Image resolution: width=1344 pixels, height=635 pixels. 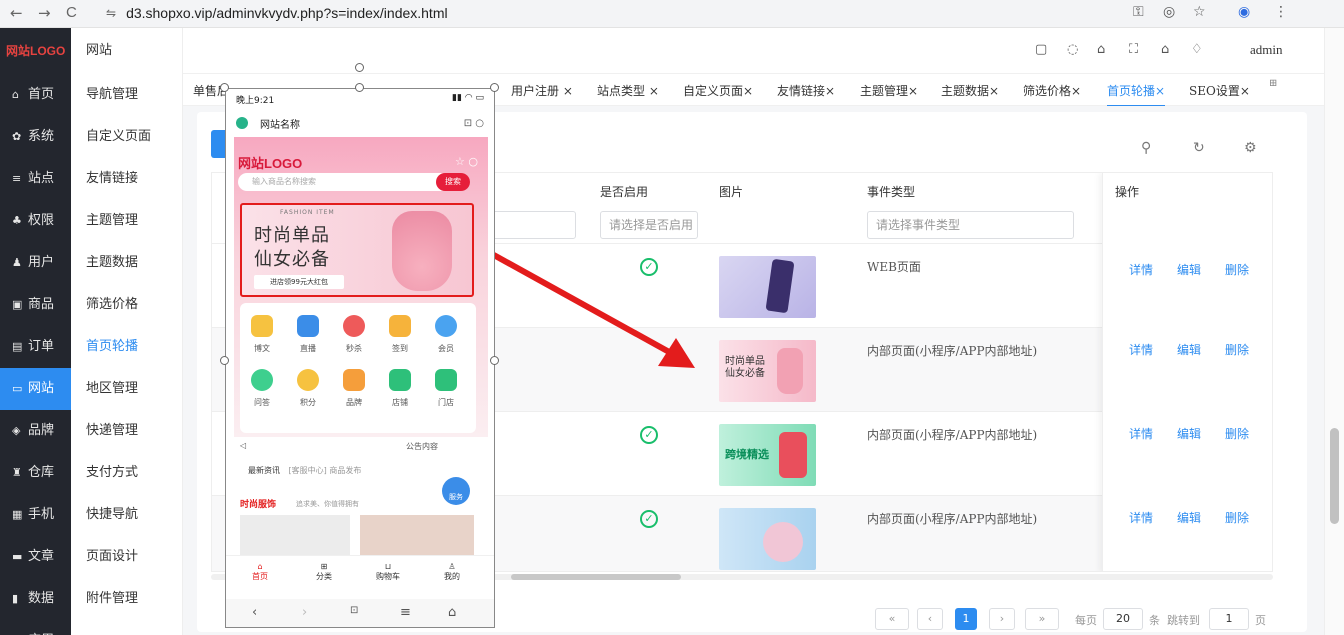 What do you see at coordinates (126, 95) in the screenshot?
I see `submenu-item-nav: 导航管理` at bounding box center [126, 95].